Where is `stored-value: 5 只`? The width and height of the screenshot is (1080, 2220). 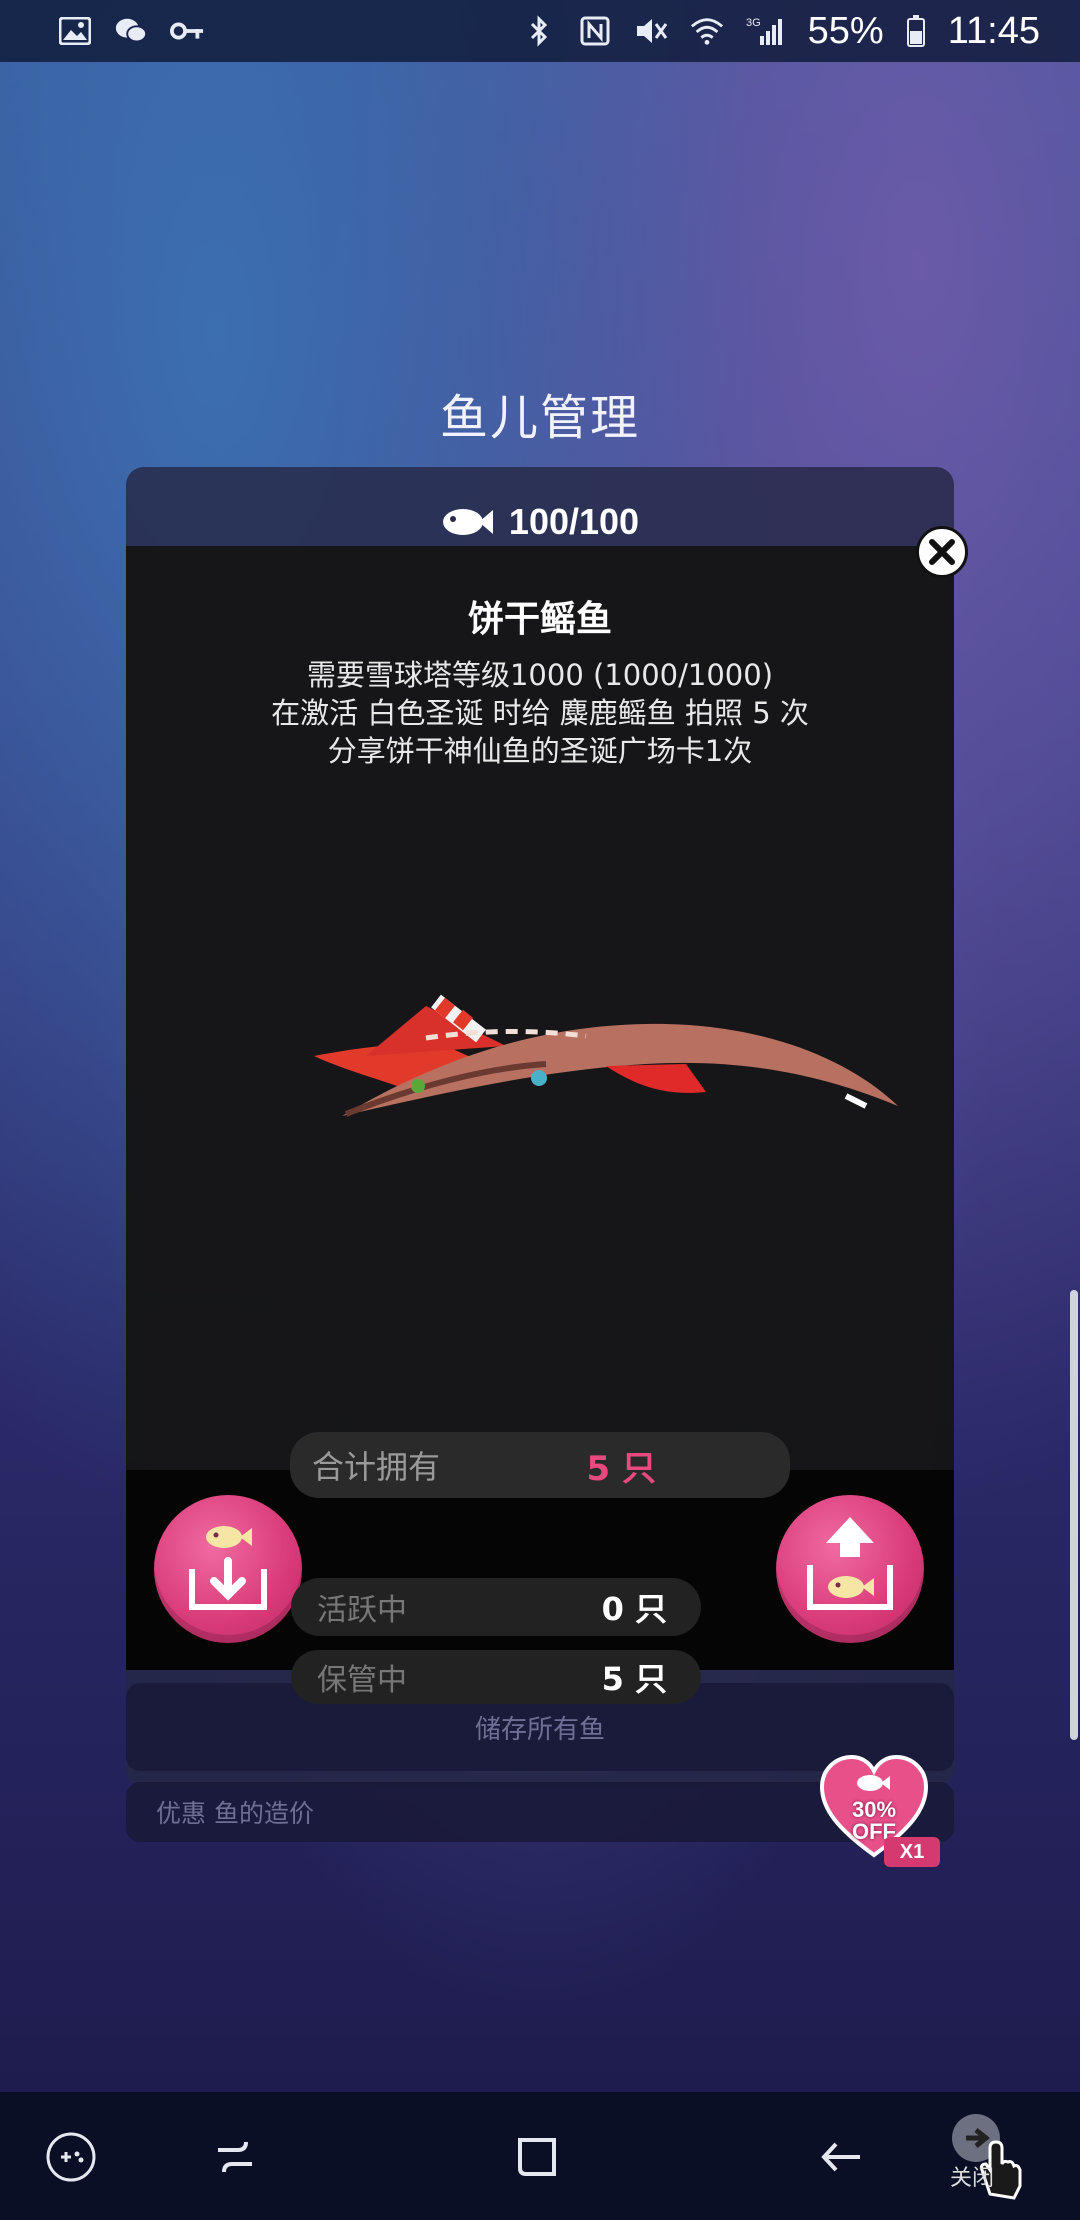 stored-value: 5 只 is located at coordinates (634, 1679).